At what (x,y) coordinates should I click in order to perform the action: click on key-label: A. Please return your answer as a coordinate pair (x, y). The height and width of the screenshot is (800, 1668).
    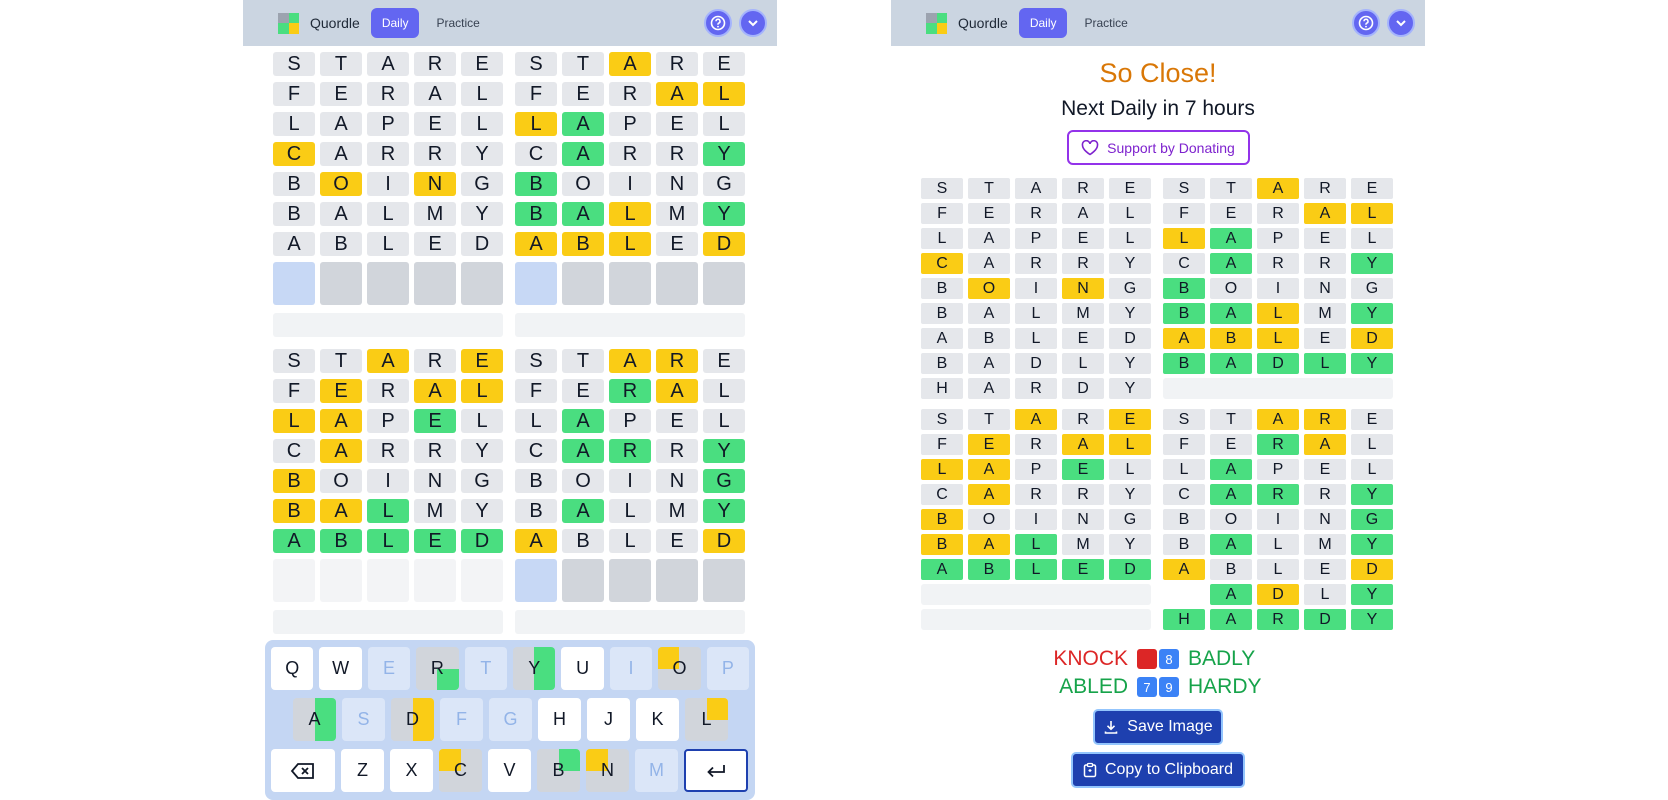
    Looking at the image, I should click on (314, 719).